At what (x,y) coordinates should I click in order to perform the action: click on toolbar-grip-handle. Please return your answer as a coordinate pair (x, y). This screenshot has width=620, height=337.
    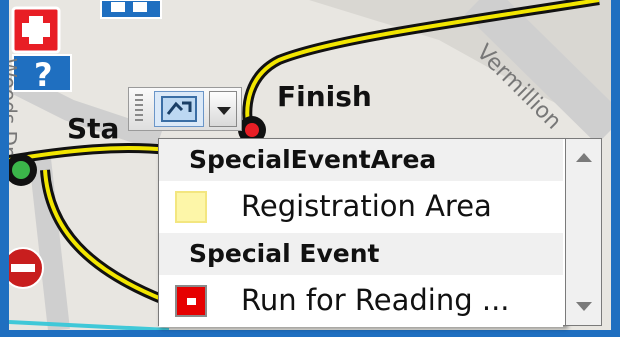
    Looking at the image, I should click on (139, 109).